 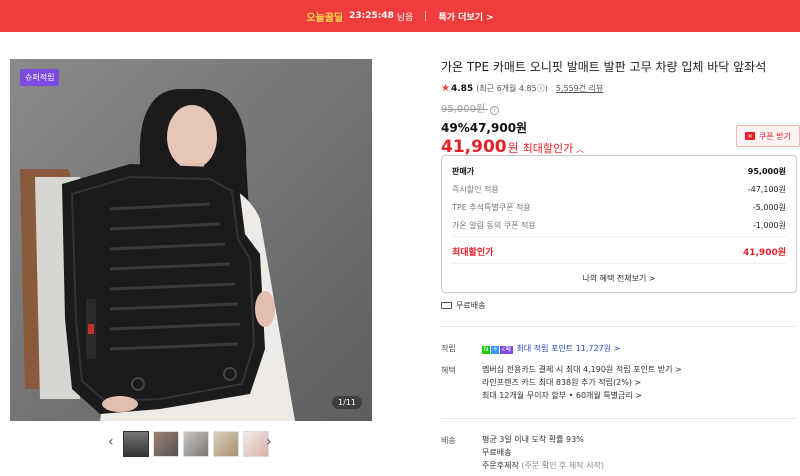 I want to click on thumb-prev-icon: ‹, so click(x=111, y=442).